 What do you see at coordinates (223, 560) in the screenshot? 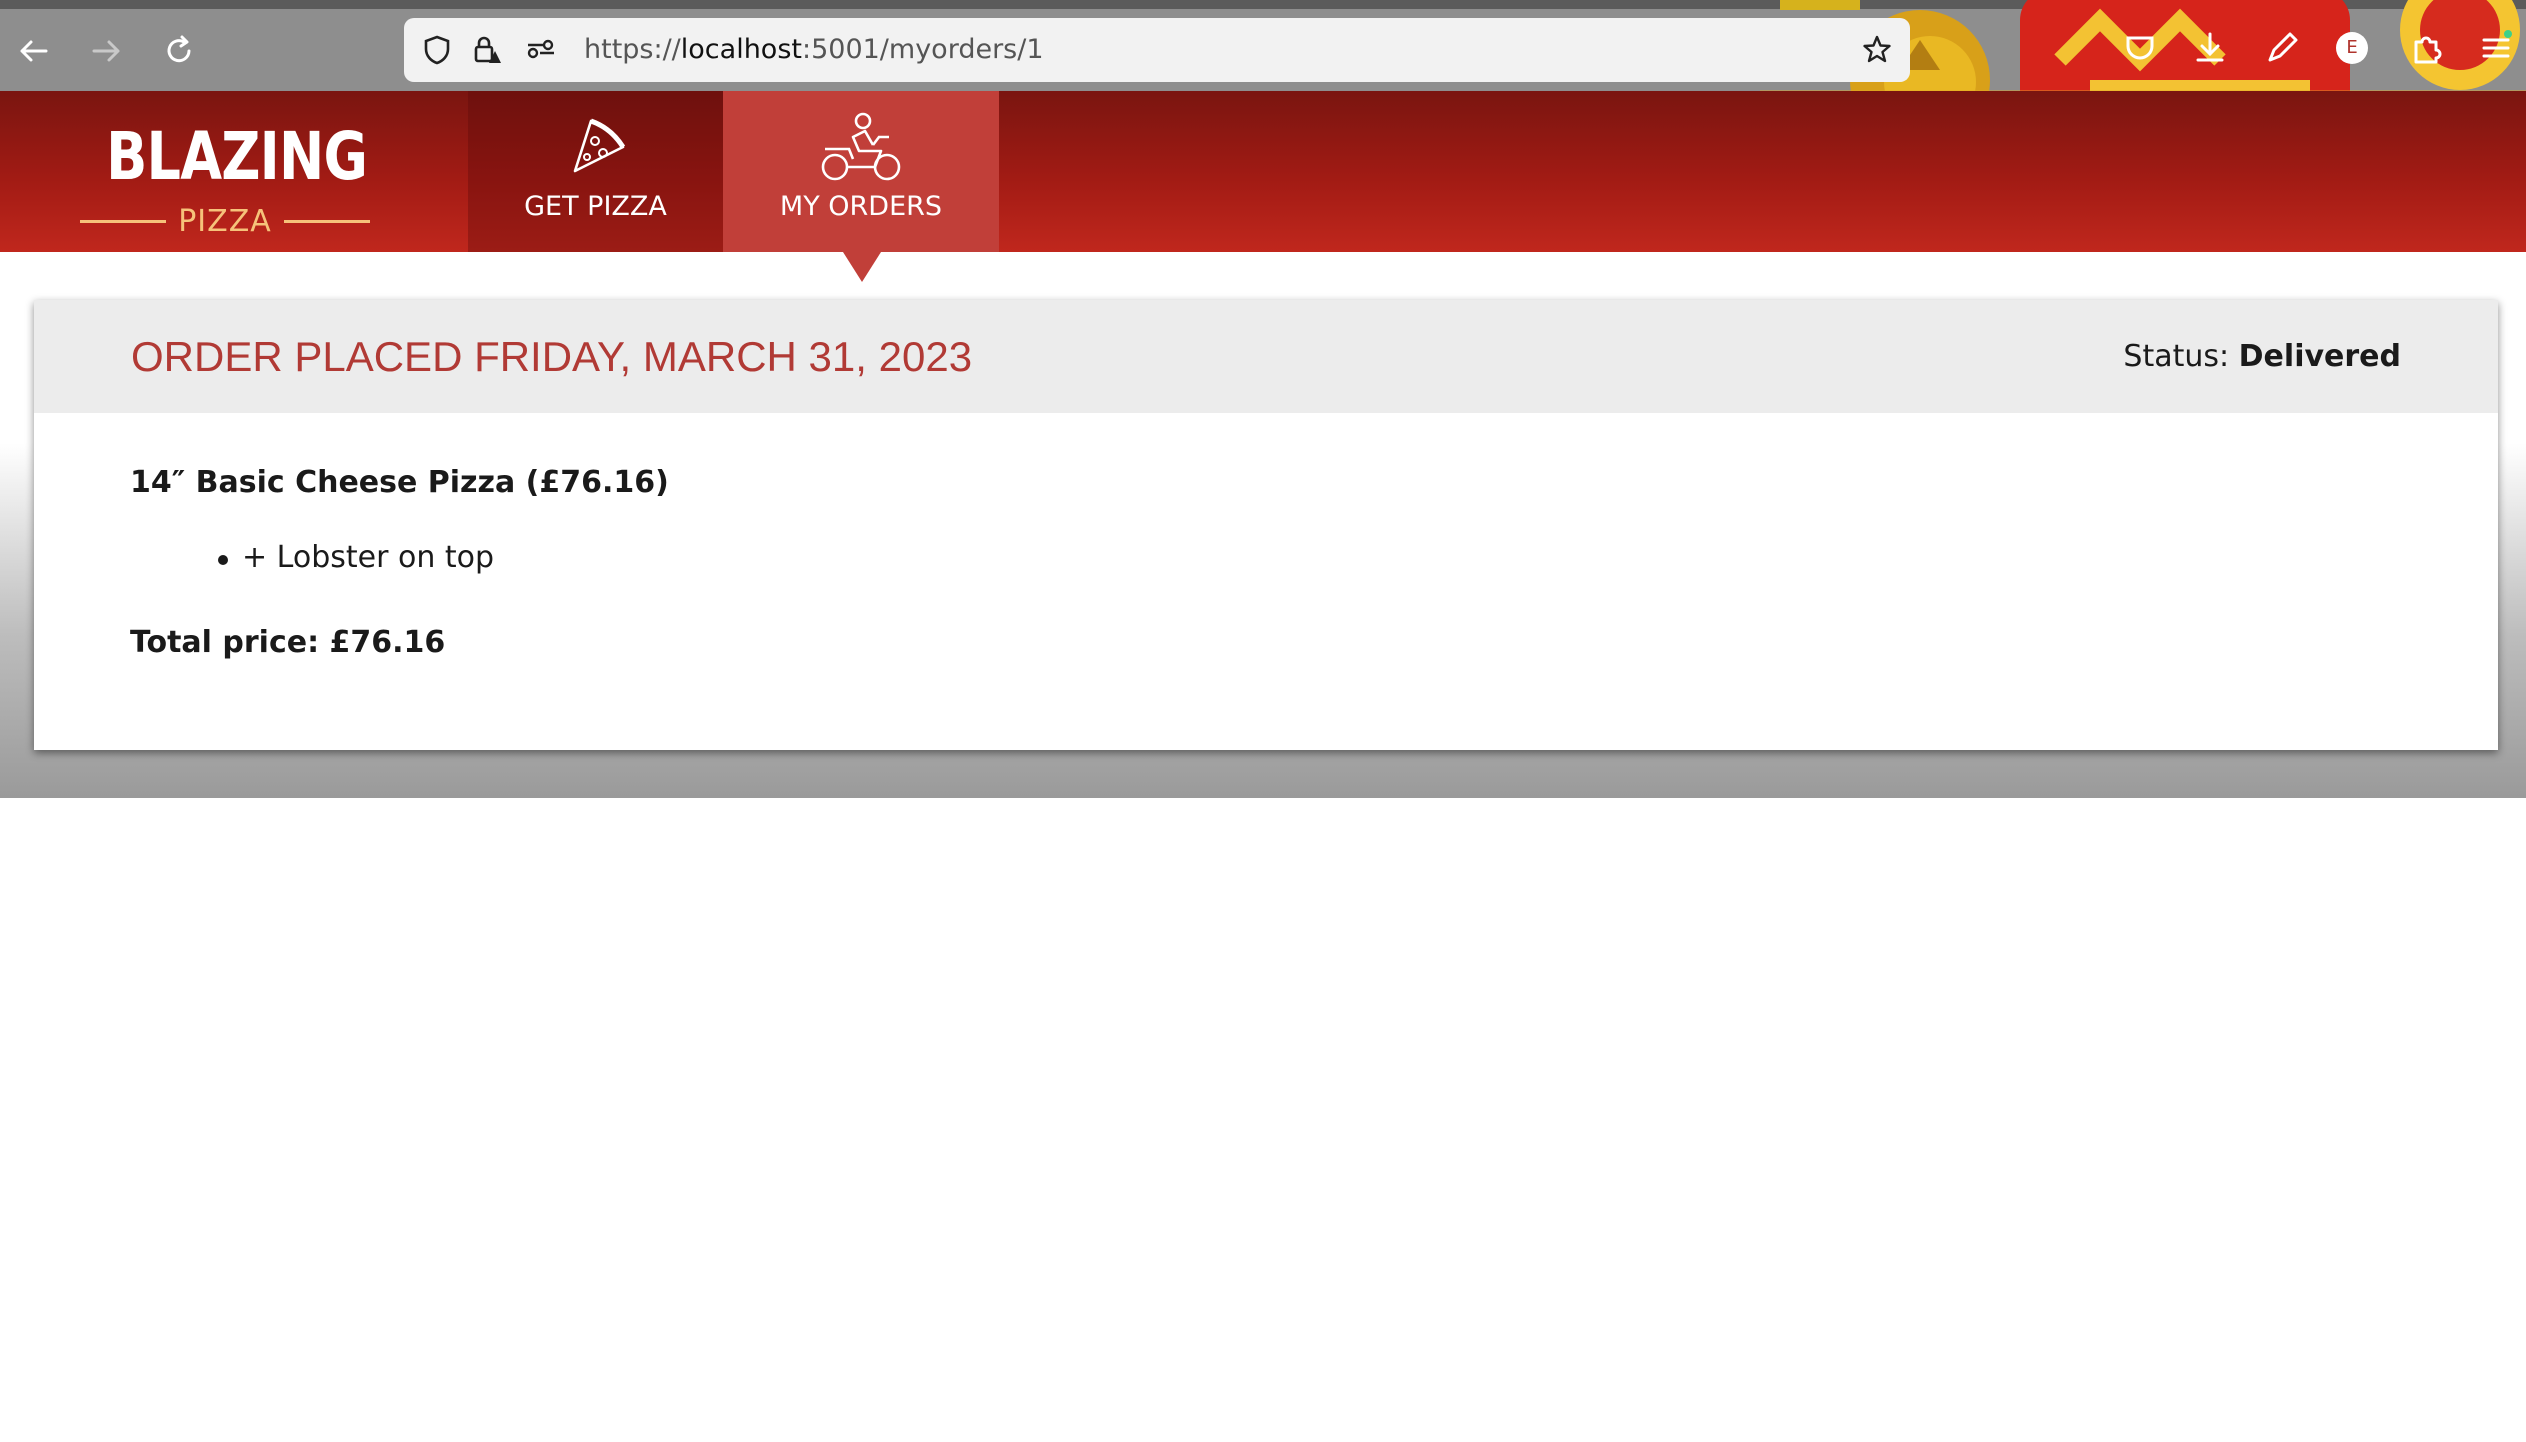
I see `bullet-icon` at bounding box center [223, 560].